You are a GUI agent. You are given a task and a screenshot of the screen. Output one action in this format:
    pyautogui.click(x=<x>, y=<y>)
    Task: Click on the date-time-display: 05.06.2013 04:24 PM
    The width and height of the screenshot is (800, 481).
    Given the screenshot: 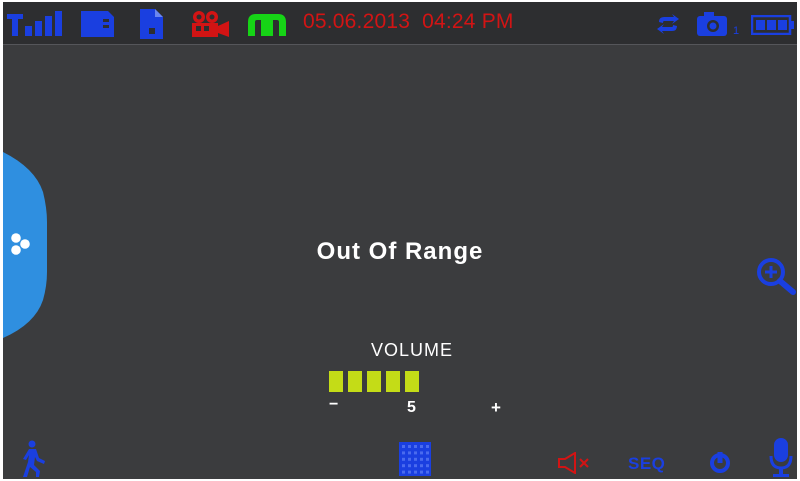 What is the action you would take?
    pyautogui.click(x=408, y=22)
    